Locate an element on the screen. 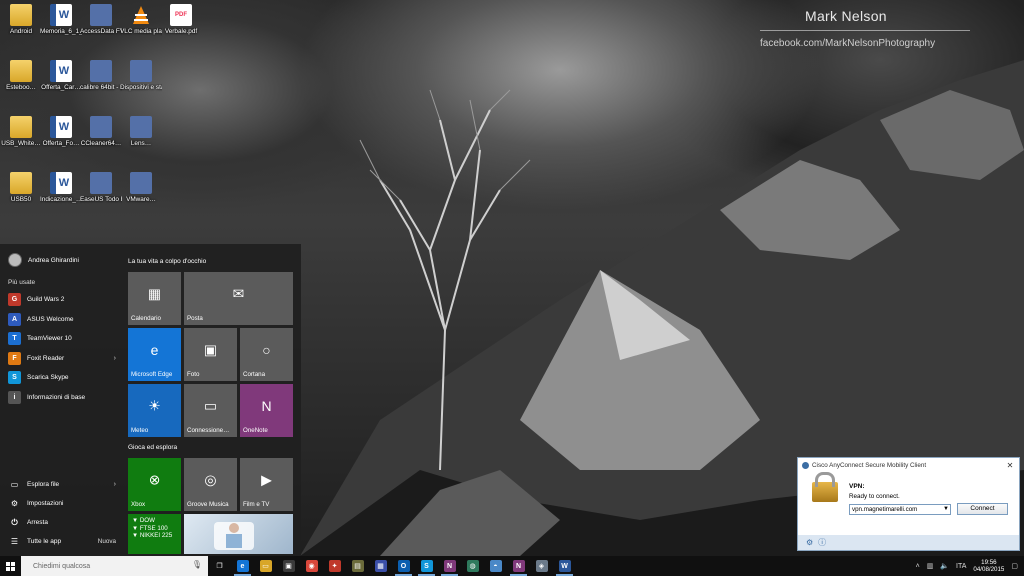 The width and height of the screenshot is (1024, 576). start-bottom-item: ▭ Esplora file › is located at coordinates (62, 484).